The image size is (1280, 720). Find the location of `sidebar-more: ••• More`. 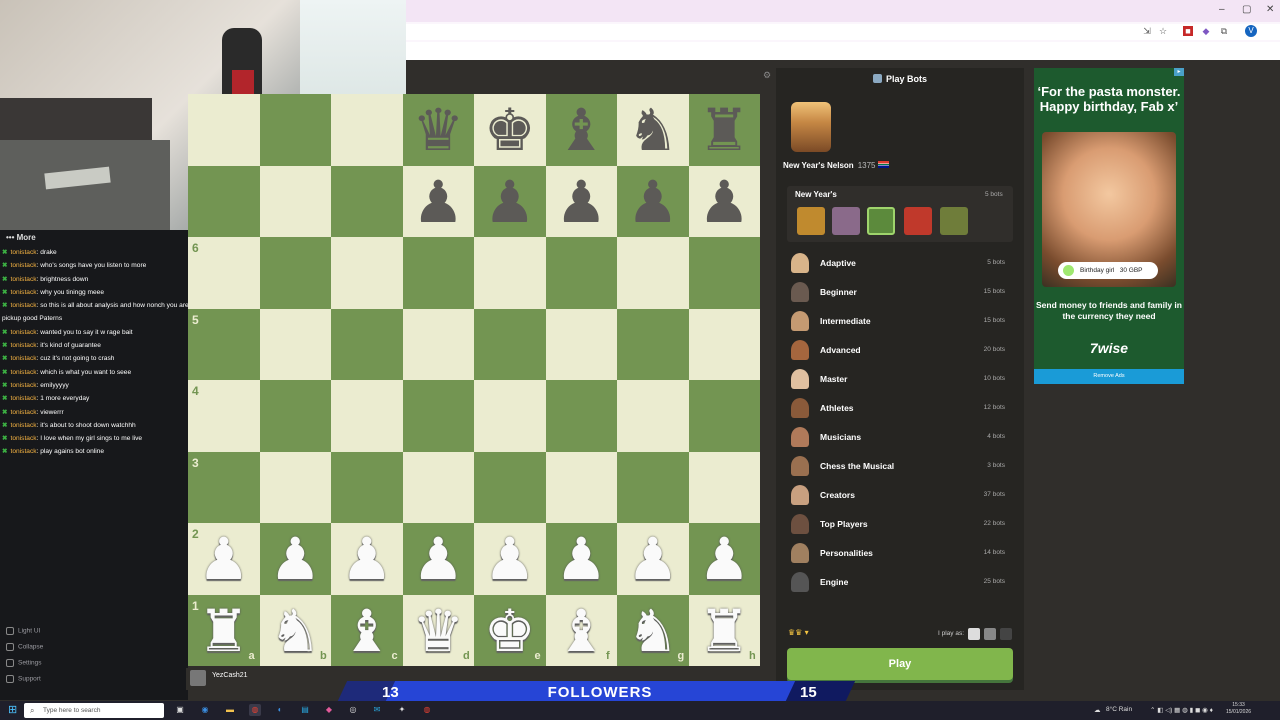

sidebar-more: ••• More is located at coordinates (21, 237).